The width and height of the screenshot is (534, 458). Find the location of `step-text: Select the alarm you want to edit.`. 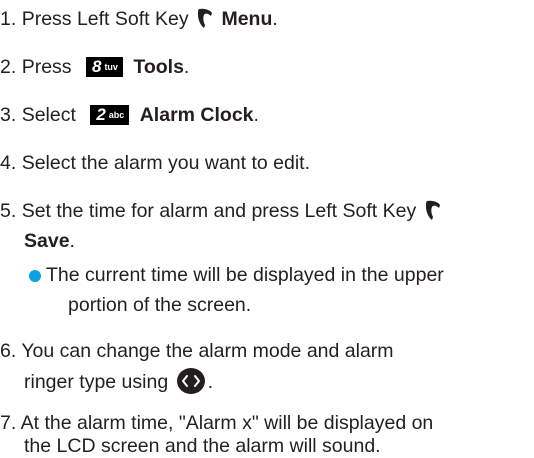

step-text: Select the alarm you want to edit. is located at coordinates (166, 163).